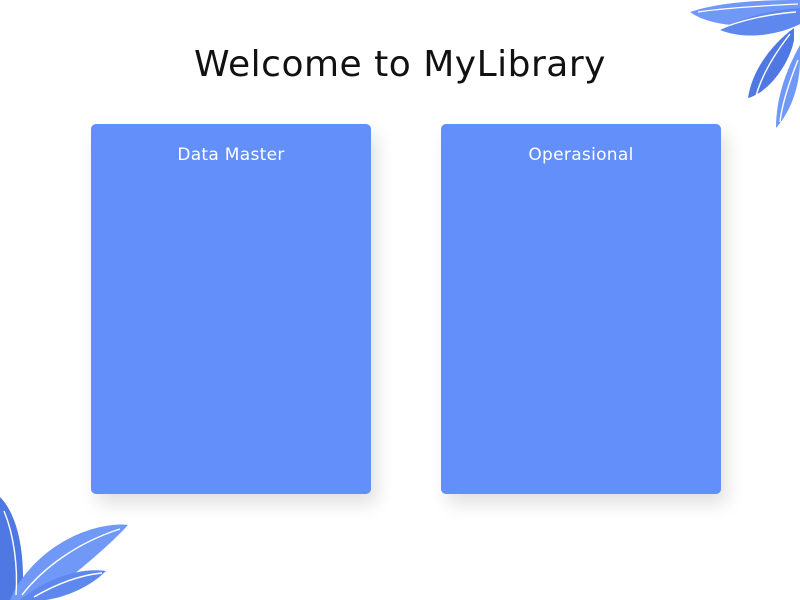 Image resolution: width=800 pixels, height=600 pixels. Describe the element at coordinates (231, 155) in the screenshot. I see `data-master-card-label: Data Master` at that location.